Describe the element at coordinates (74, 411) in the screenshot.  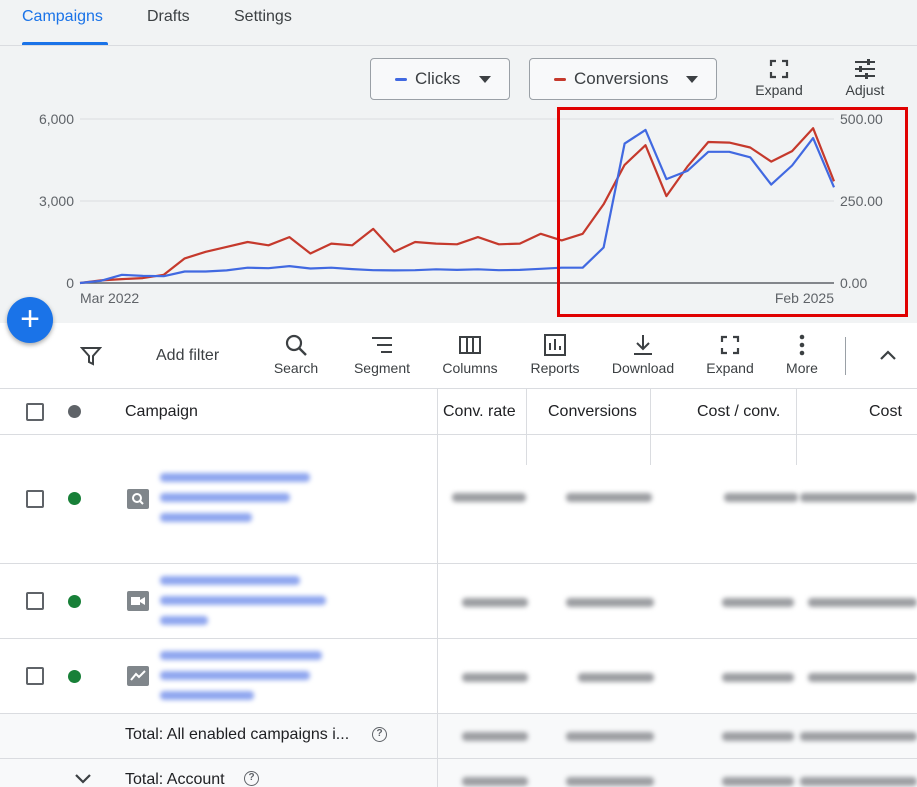
I see `status-header-icon` at that location.